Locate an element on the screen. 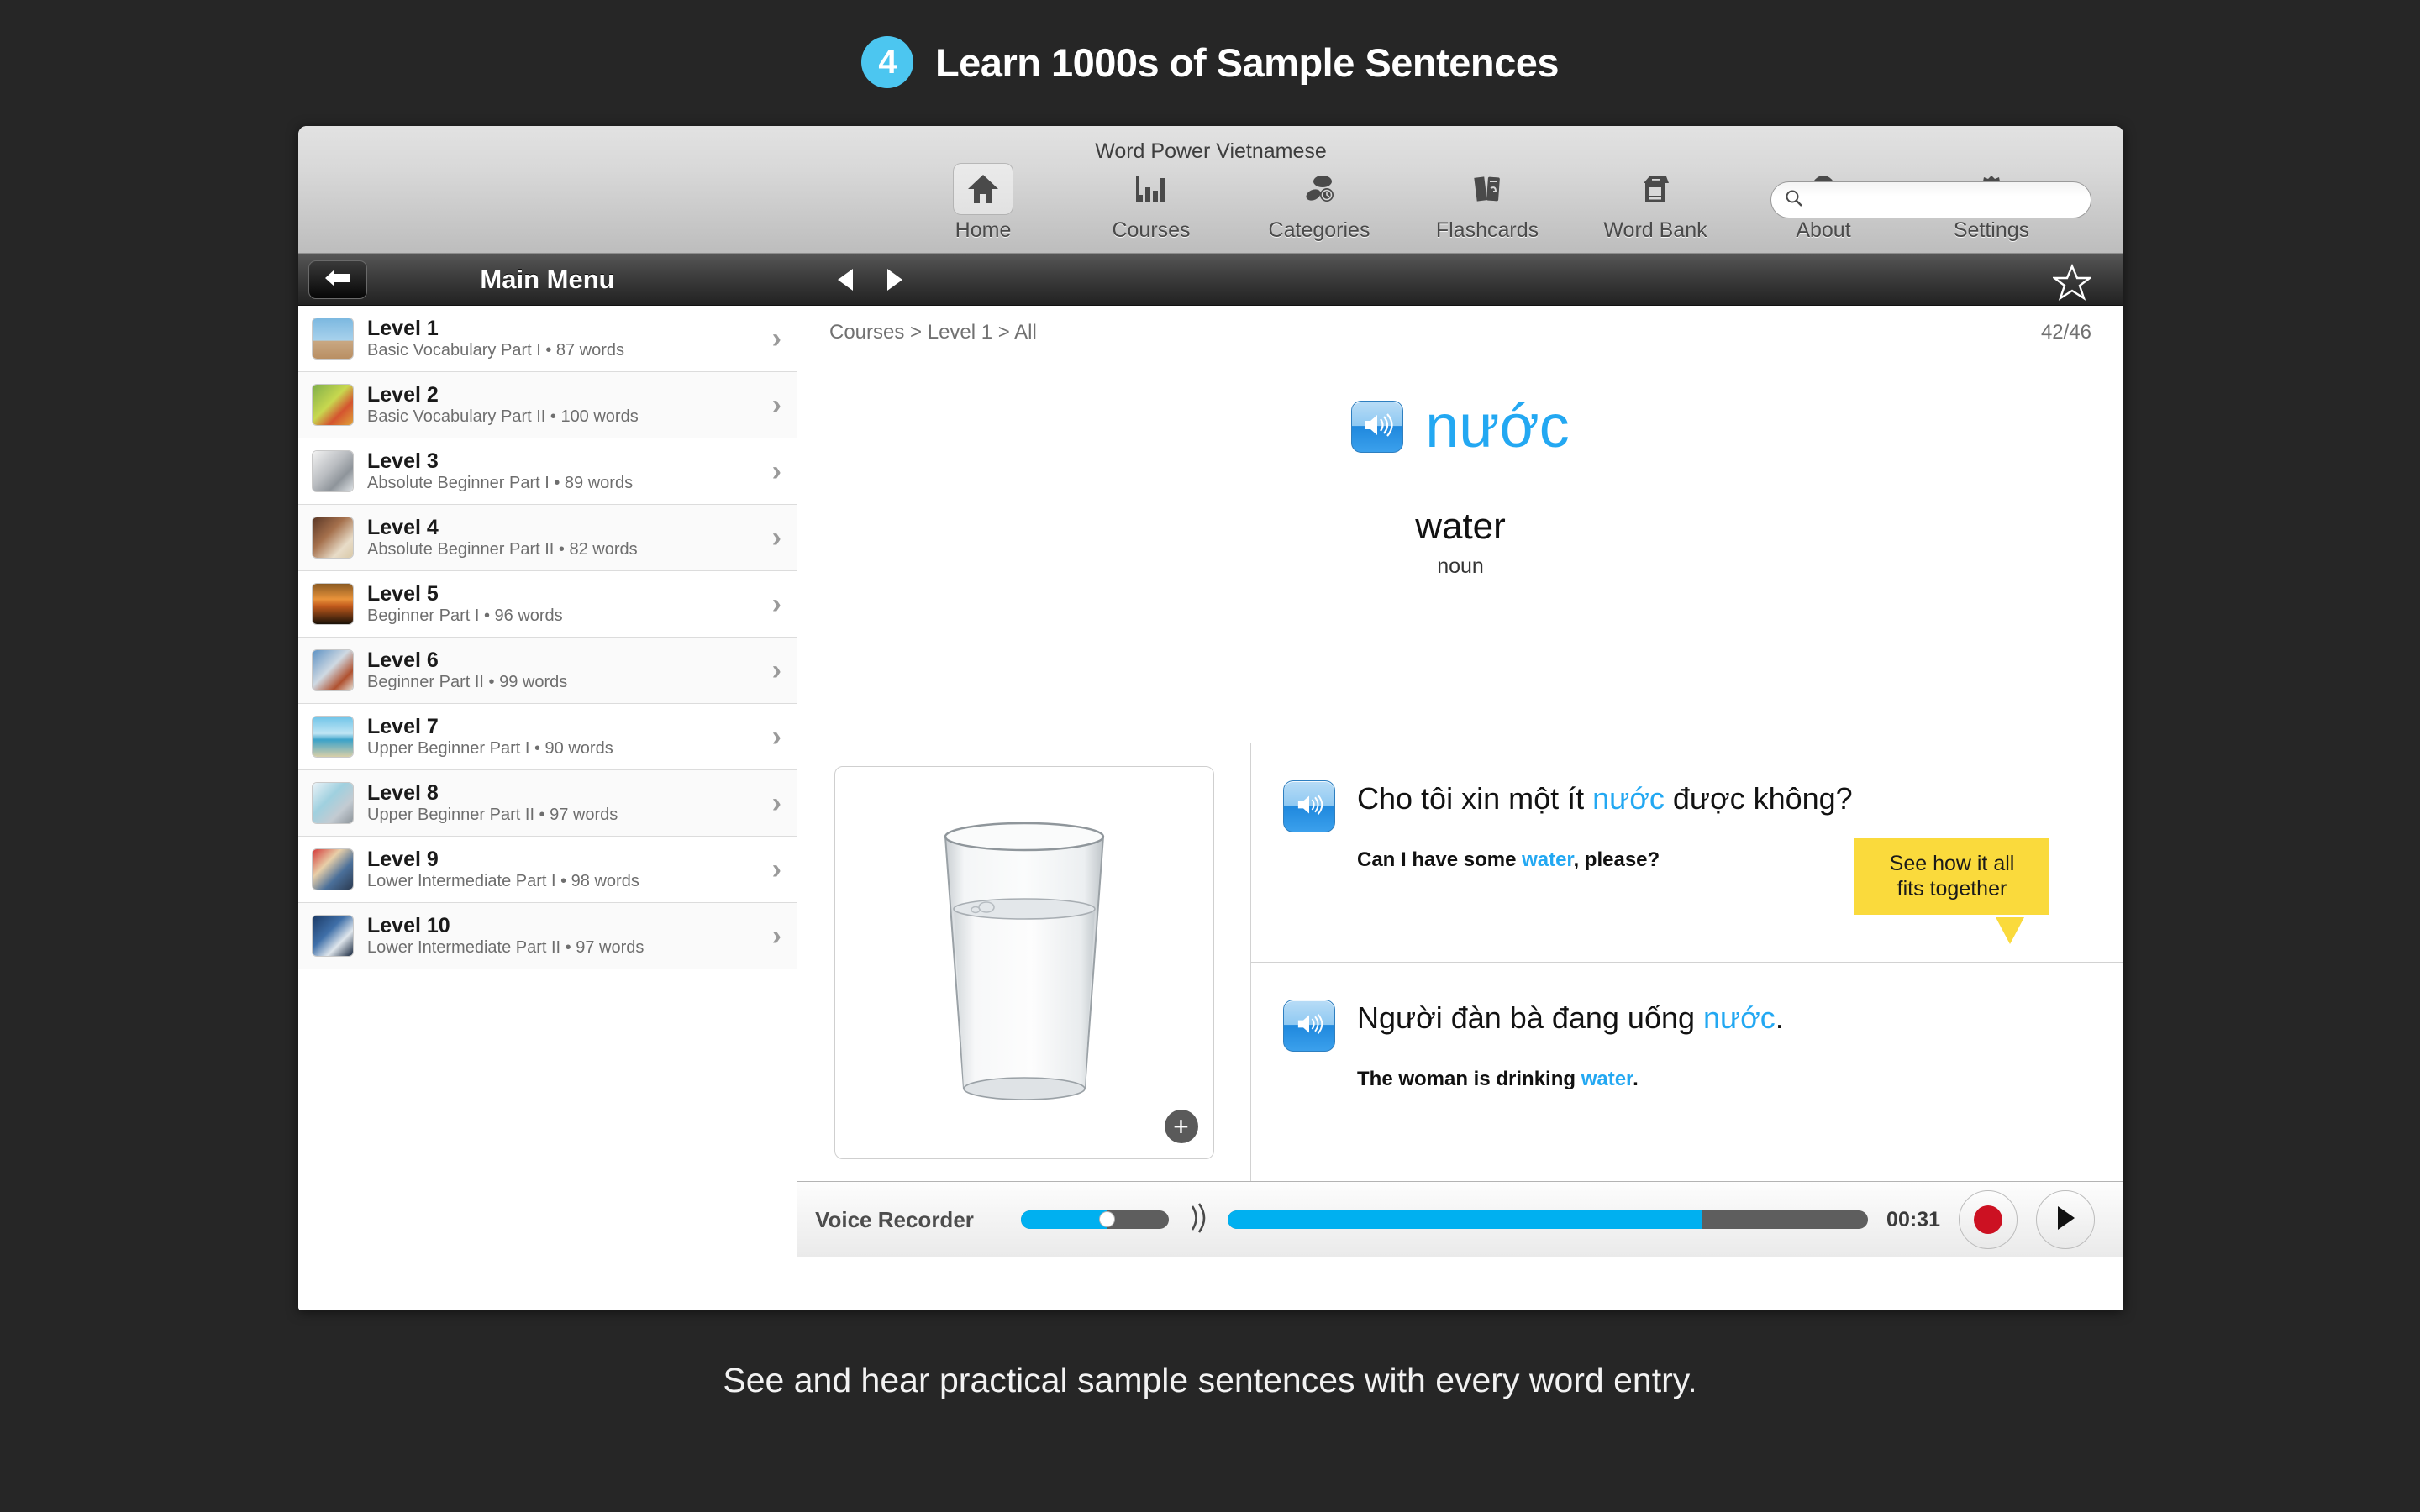 The image size is (2420, 1512). translation-block: water noun is located at coordinates (1460, 542).